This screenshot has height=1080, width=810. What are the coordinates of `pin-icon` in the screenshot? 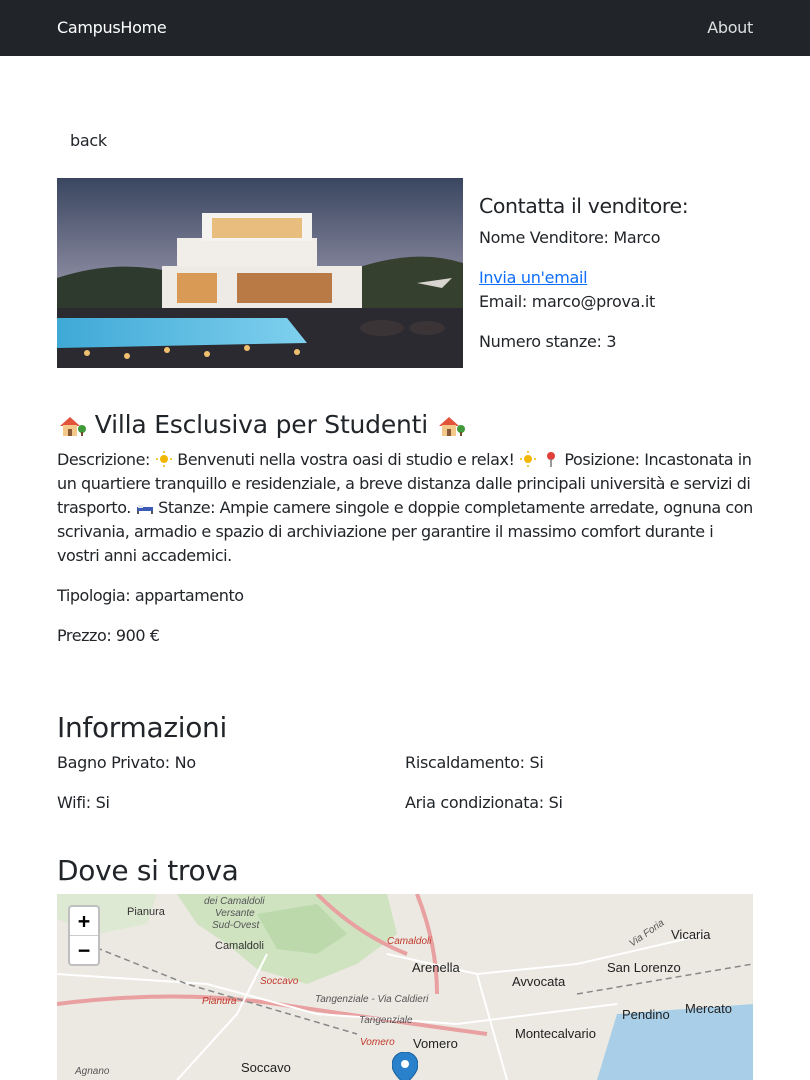 It's located at (550, 459).